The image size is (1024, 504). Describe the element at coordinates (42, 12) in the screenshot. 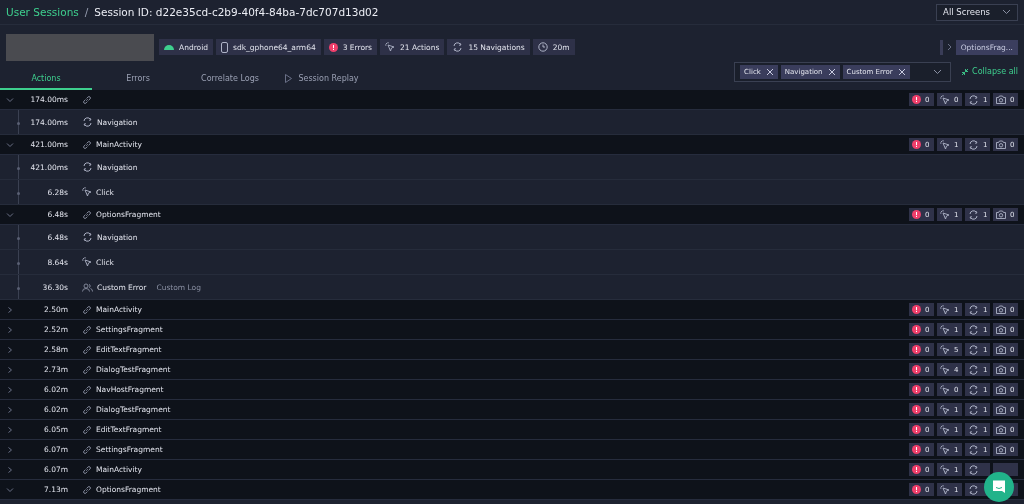

I see `user-sessions-link: User Sessions` at that location.